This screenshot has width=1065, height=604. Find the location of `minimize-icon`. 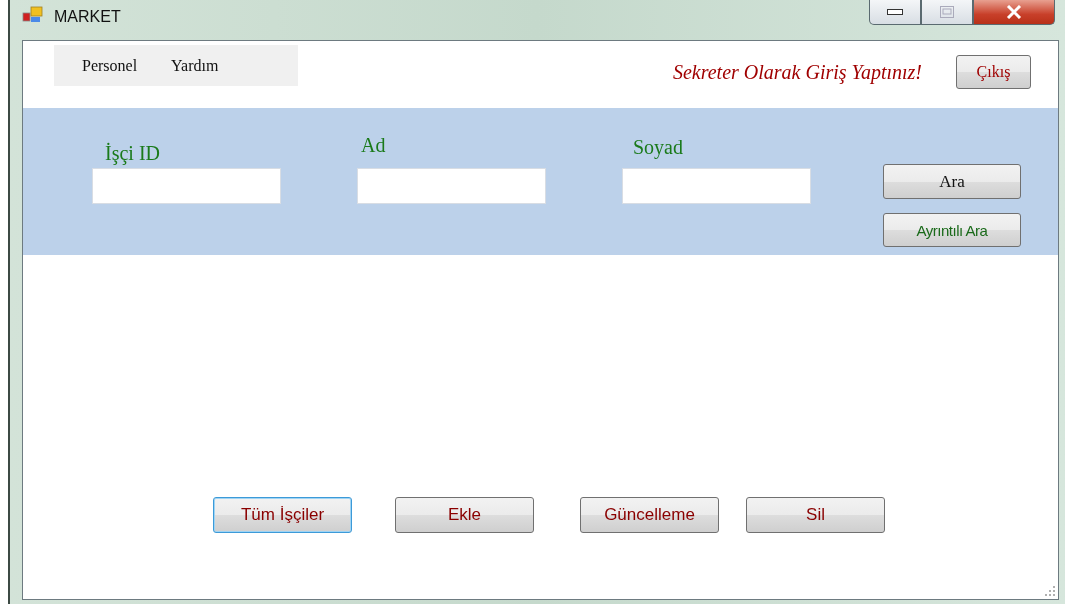

minimize-icon is located at coordinates (895, 12).